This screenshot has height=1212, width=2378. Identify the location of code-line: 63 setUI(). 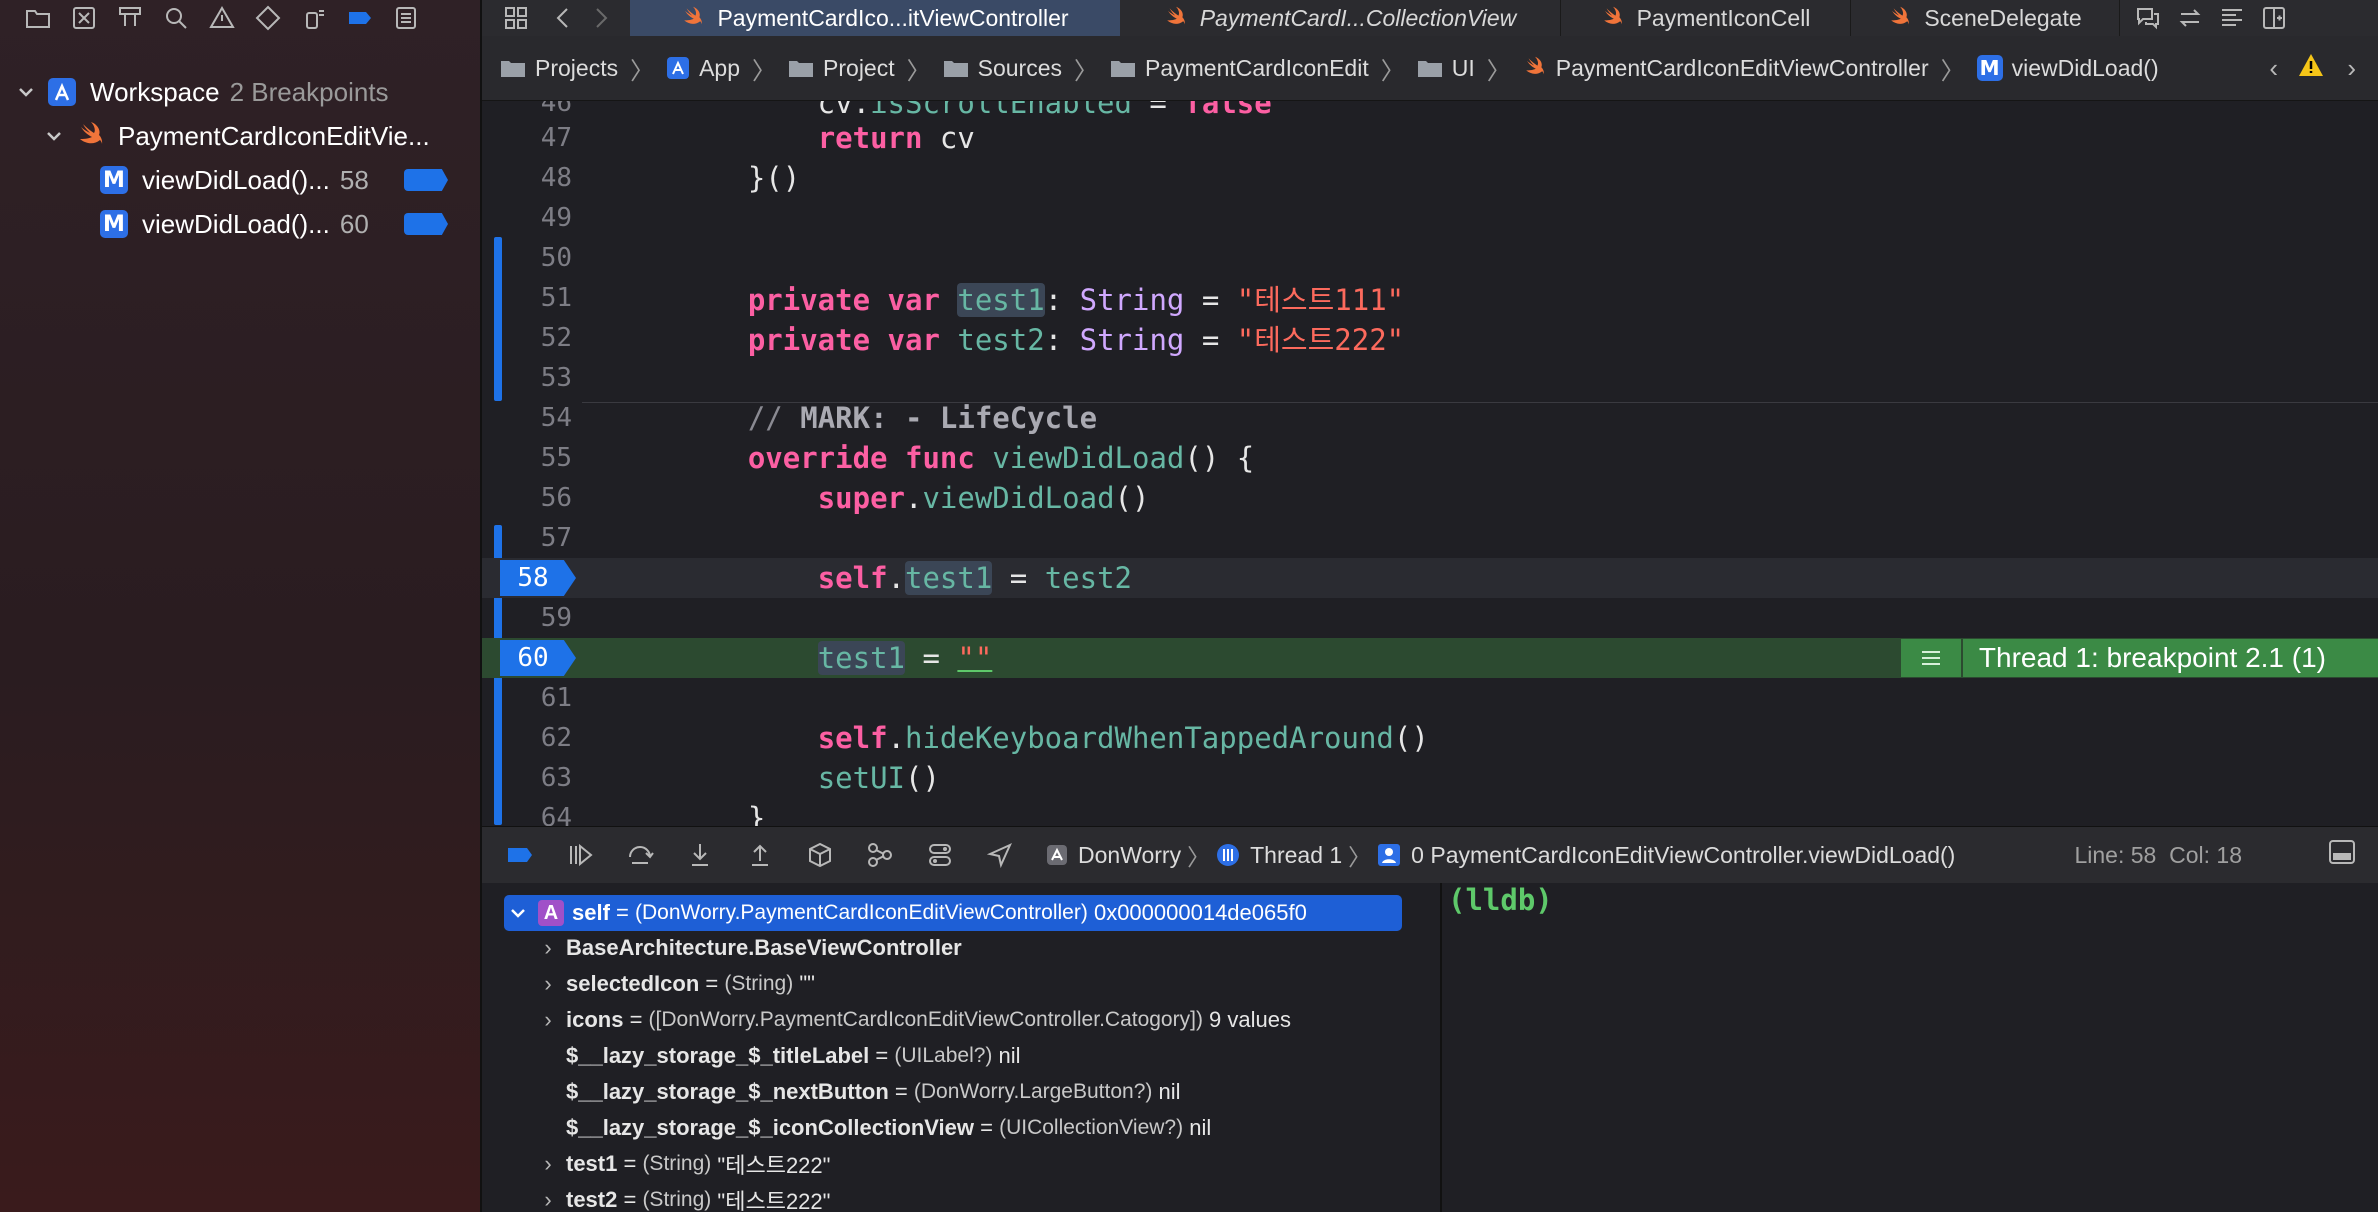
(1430, 778).